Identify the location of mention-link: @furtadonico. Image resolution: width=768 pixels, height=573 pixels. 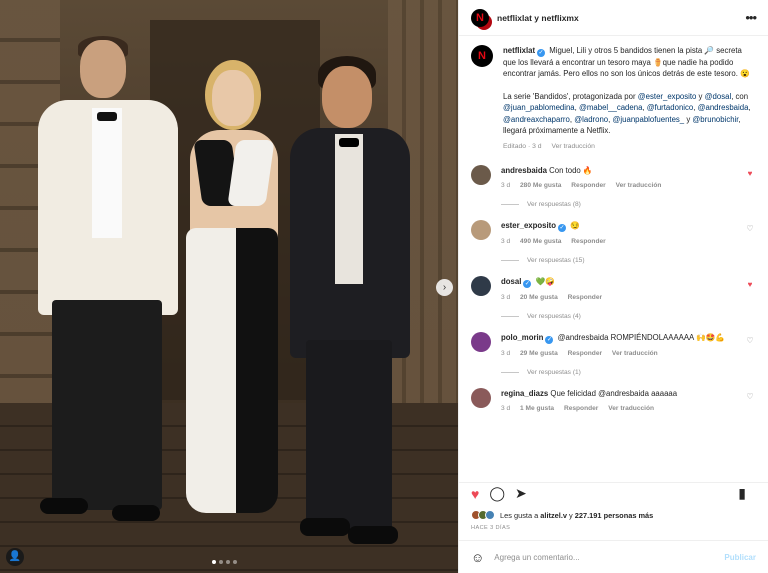
(670, 107).